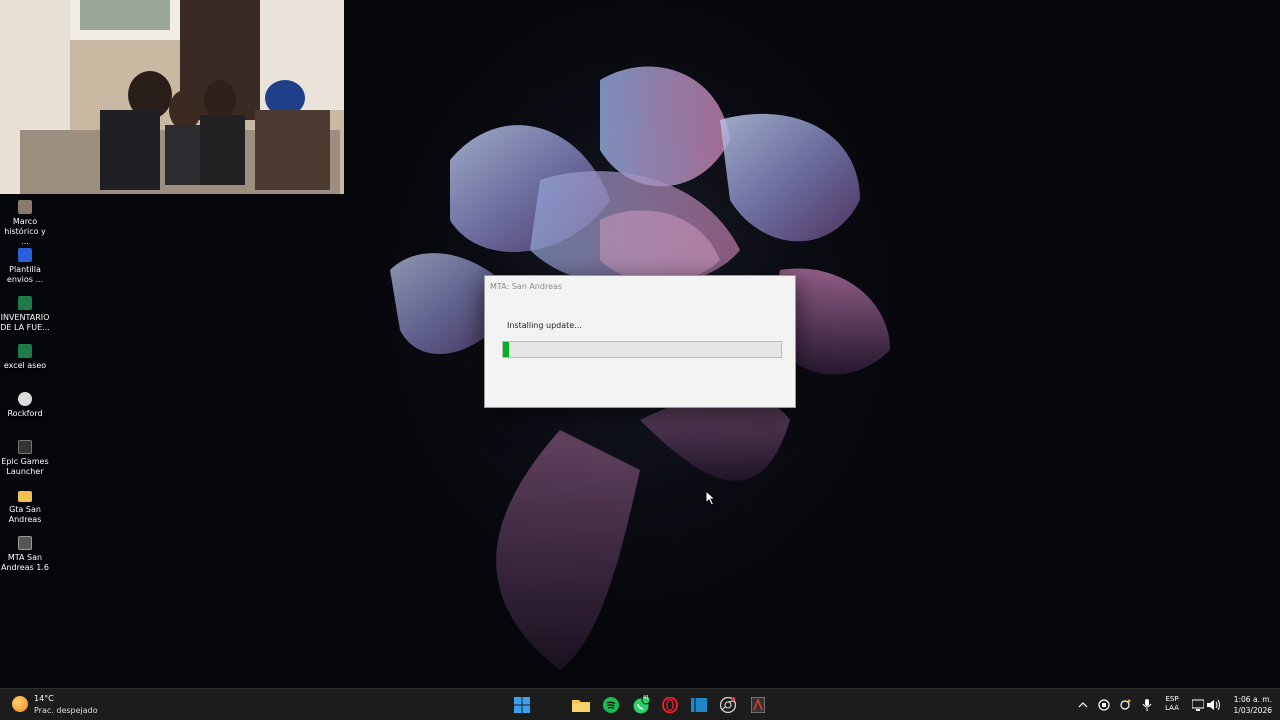 This screenshot has width=1280, height=720. What do you see at coordinates (25, 496) in the screenshot?
I see `folder-icon` at bounding box center [25, 496].